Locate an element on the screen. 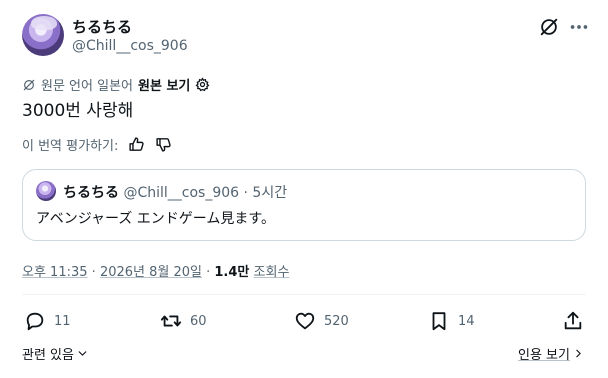 This screenshot has height=378, width=608. gear-icon is located at coordinates (202, 84).